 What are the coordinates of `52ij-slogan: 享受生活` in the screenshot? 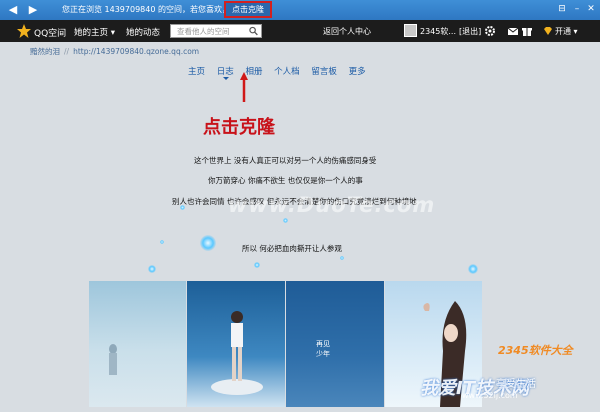 It's located at (516, 384).